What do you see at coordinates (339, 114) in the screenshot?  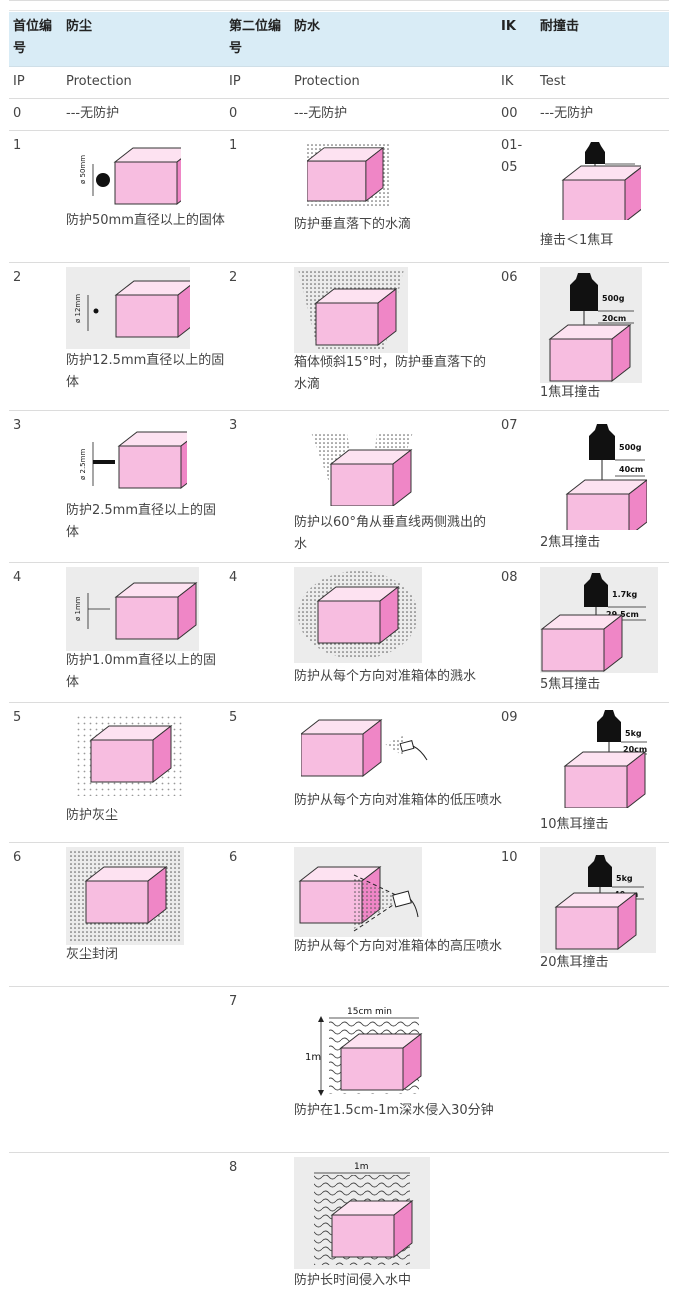 I see `table-row: 0 ---无防护 0 ---无防护 00 ---无防护` at bounding box center [339, 114].